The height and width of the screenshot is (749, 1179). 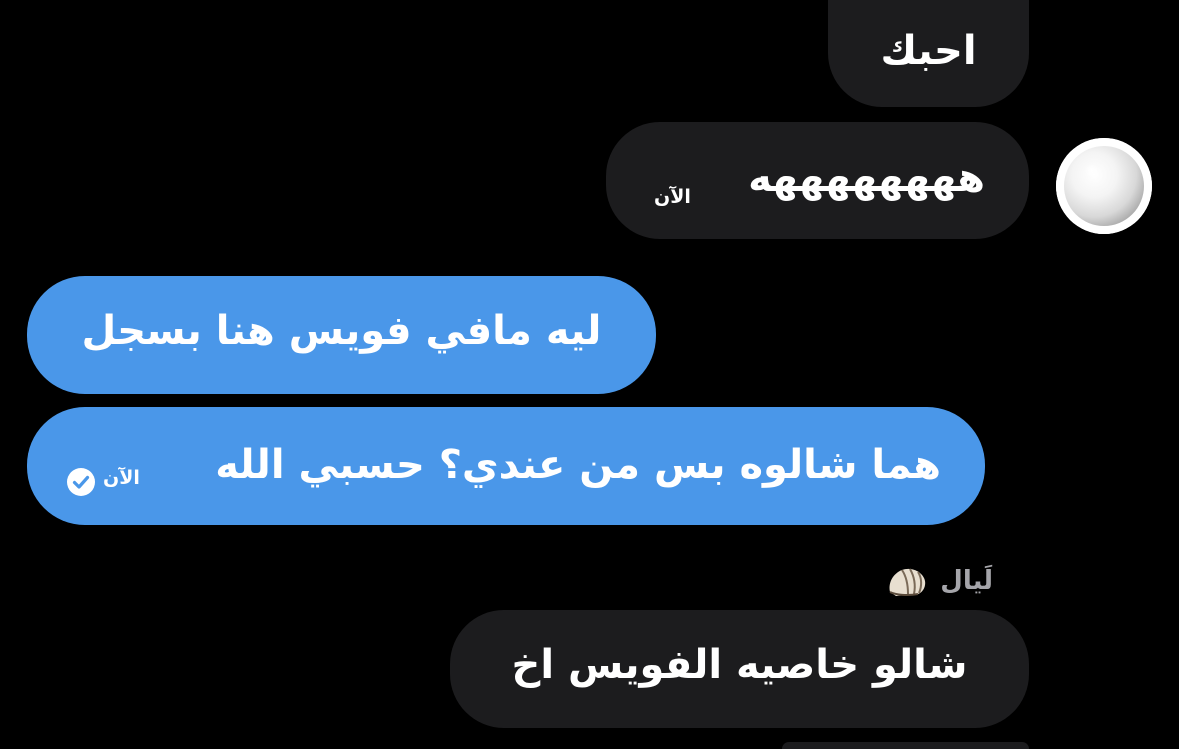 I want to click on message-bubble-incoming: شالو خاصيه الفويس اخ, so click(x=739, y=669).